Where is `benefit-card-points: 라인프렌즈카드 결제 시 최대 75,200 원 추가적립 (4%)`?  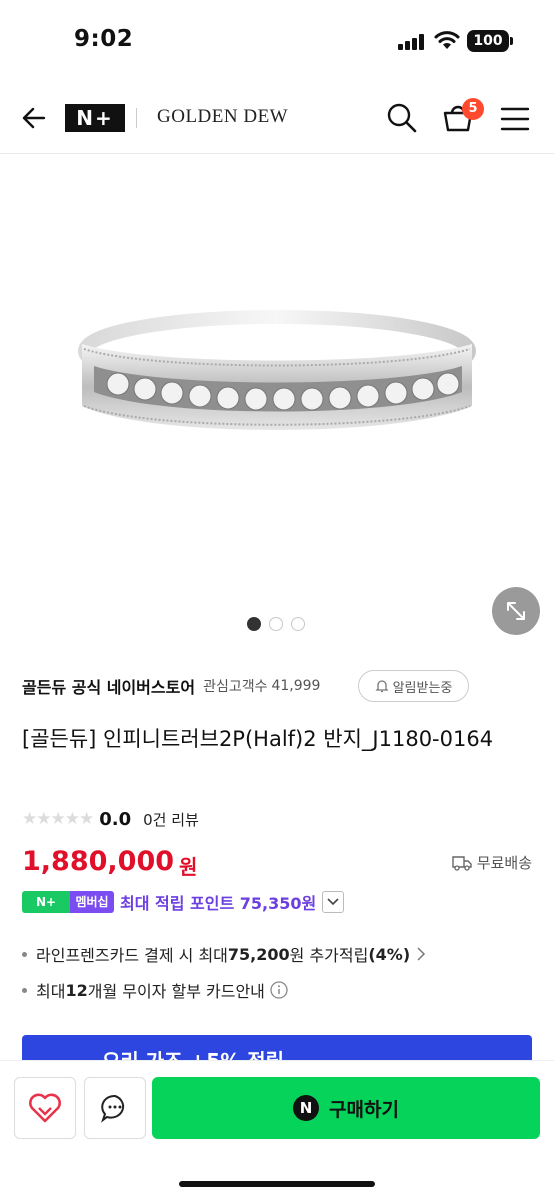 benefit-card-points: 라인프렌즈카드 결제 시 최대 75,200 원 추가적립 (4%) is located at coordinates (224, 954).